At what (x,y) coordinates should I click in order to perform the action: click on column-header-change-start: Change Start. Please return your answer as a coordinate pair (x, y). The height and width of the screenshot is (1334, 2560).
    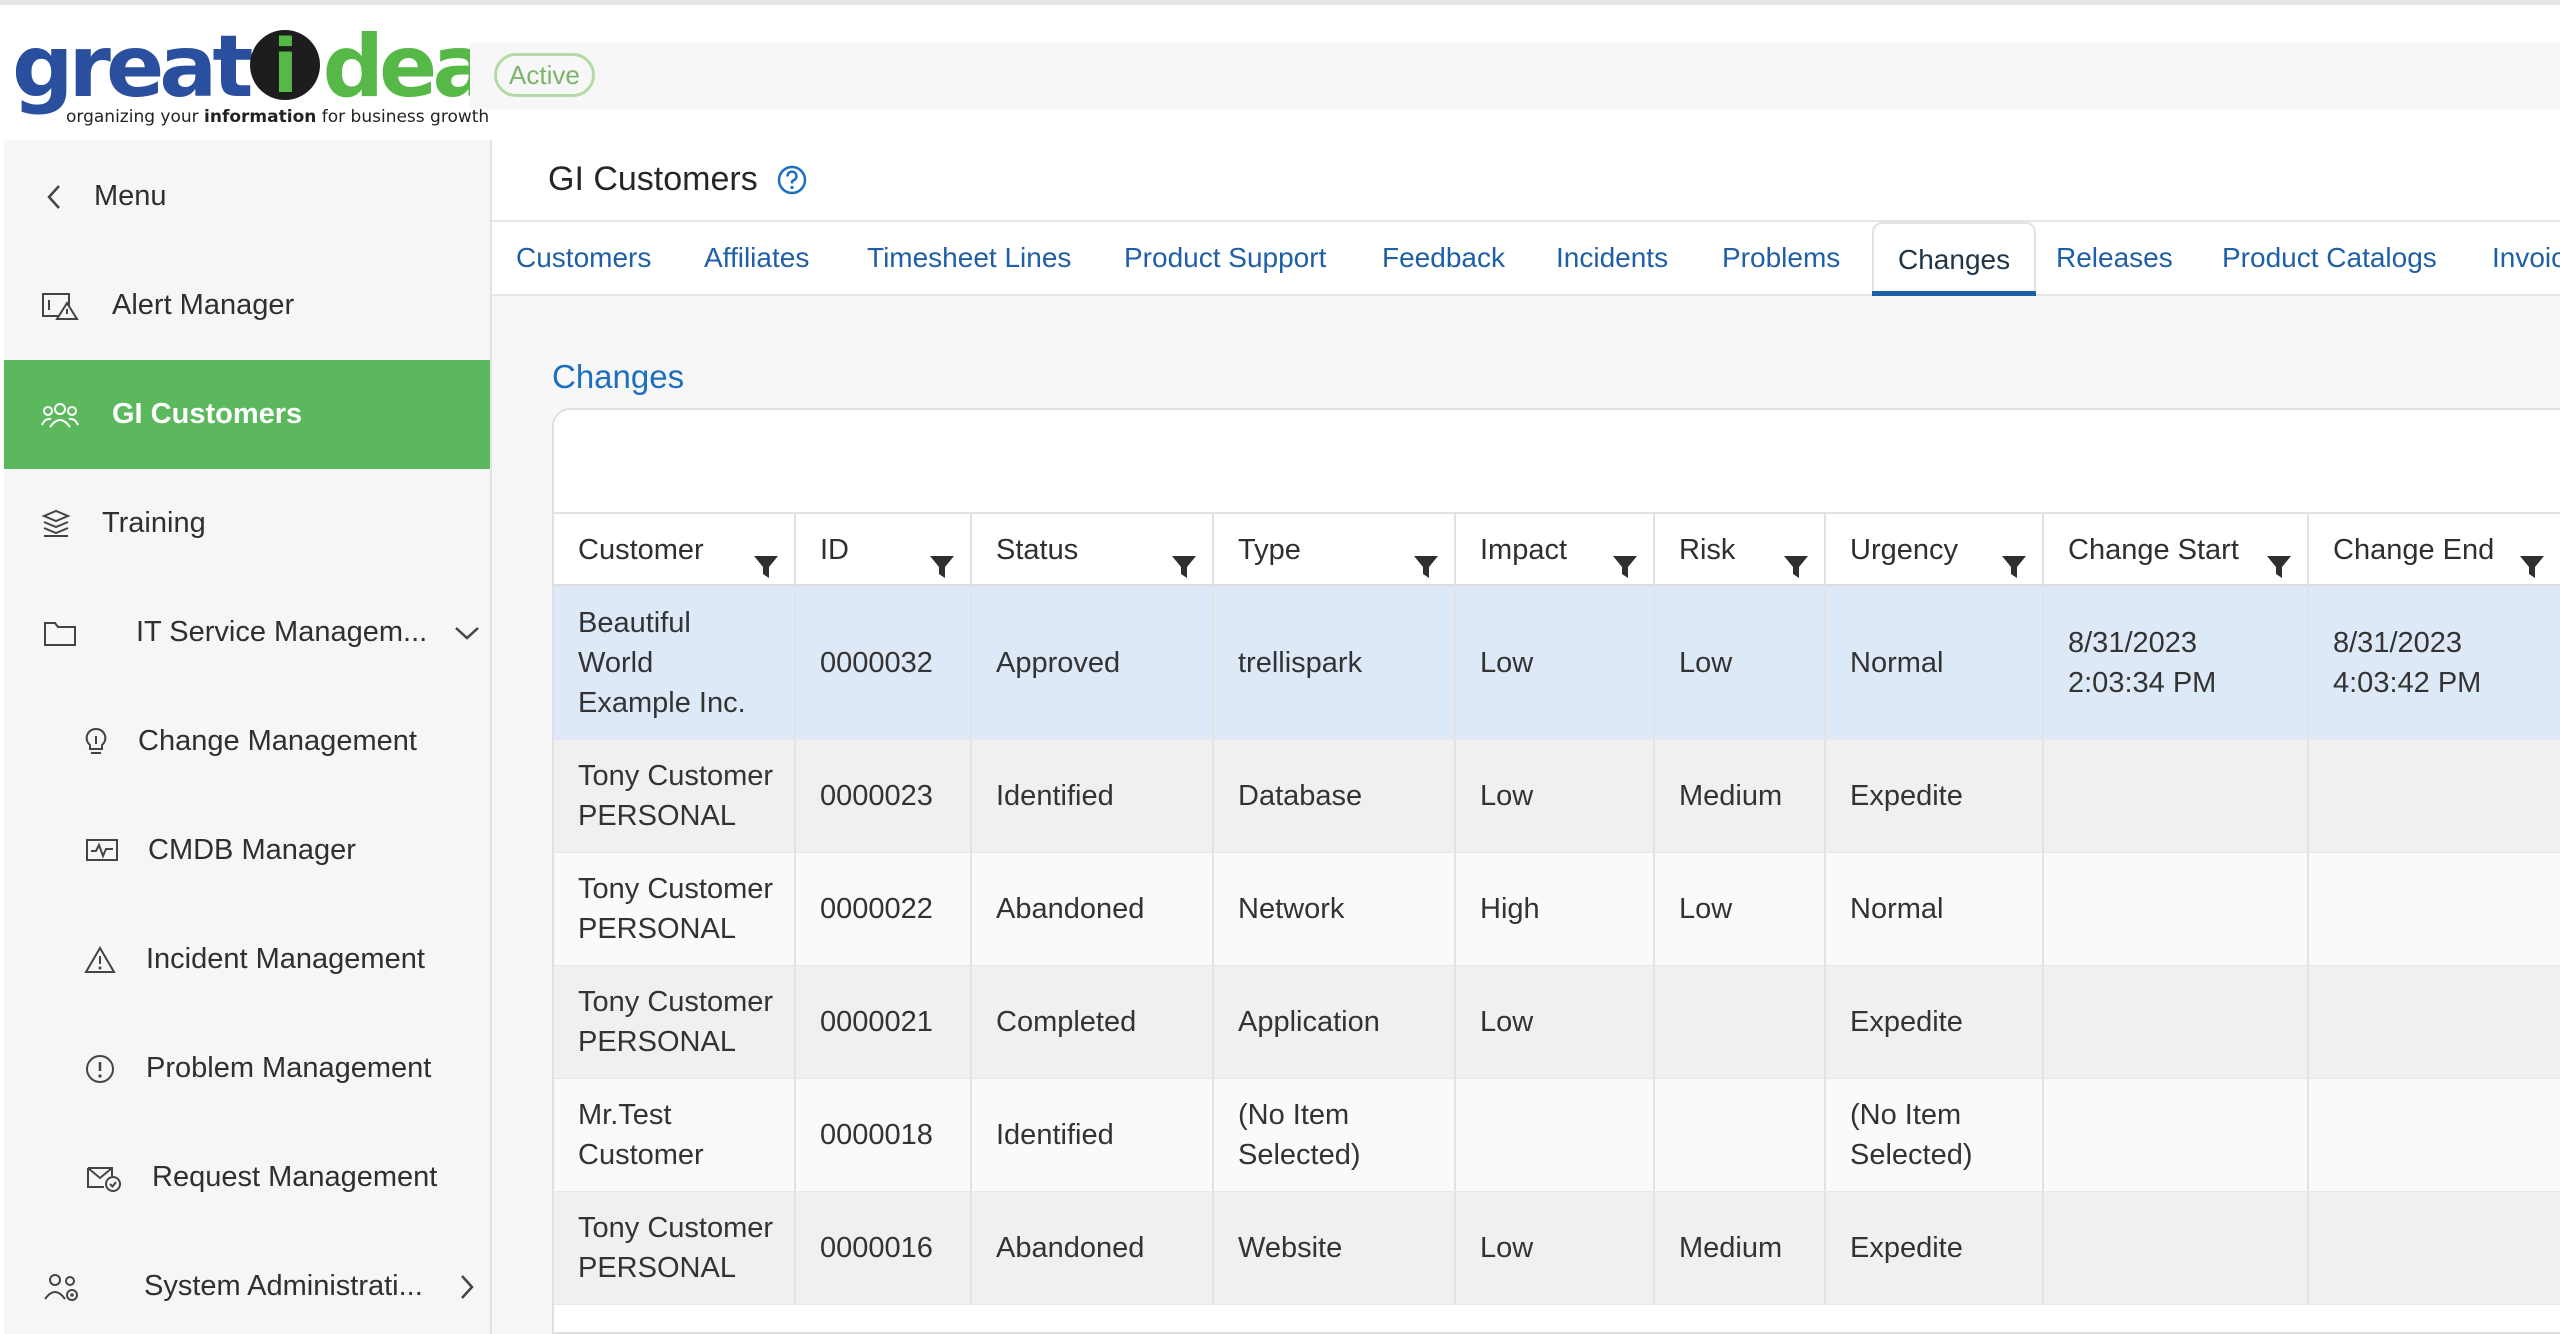
    Looking at the image, I should click on (2176, 550).